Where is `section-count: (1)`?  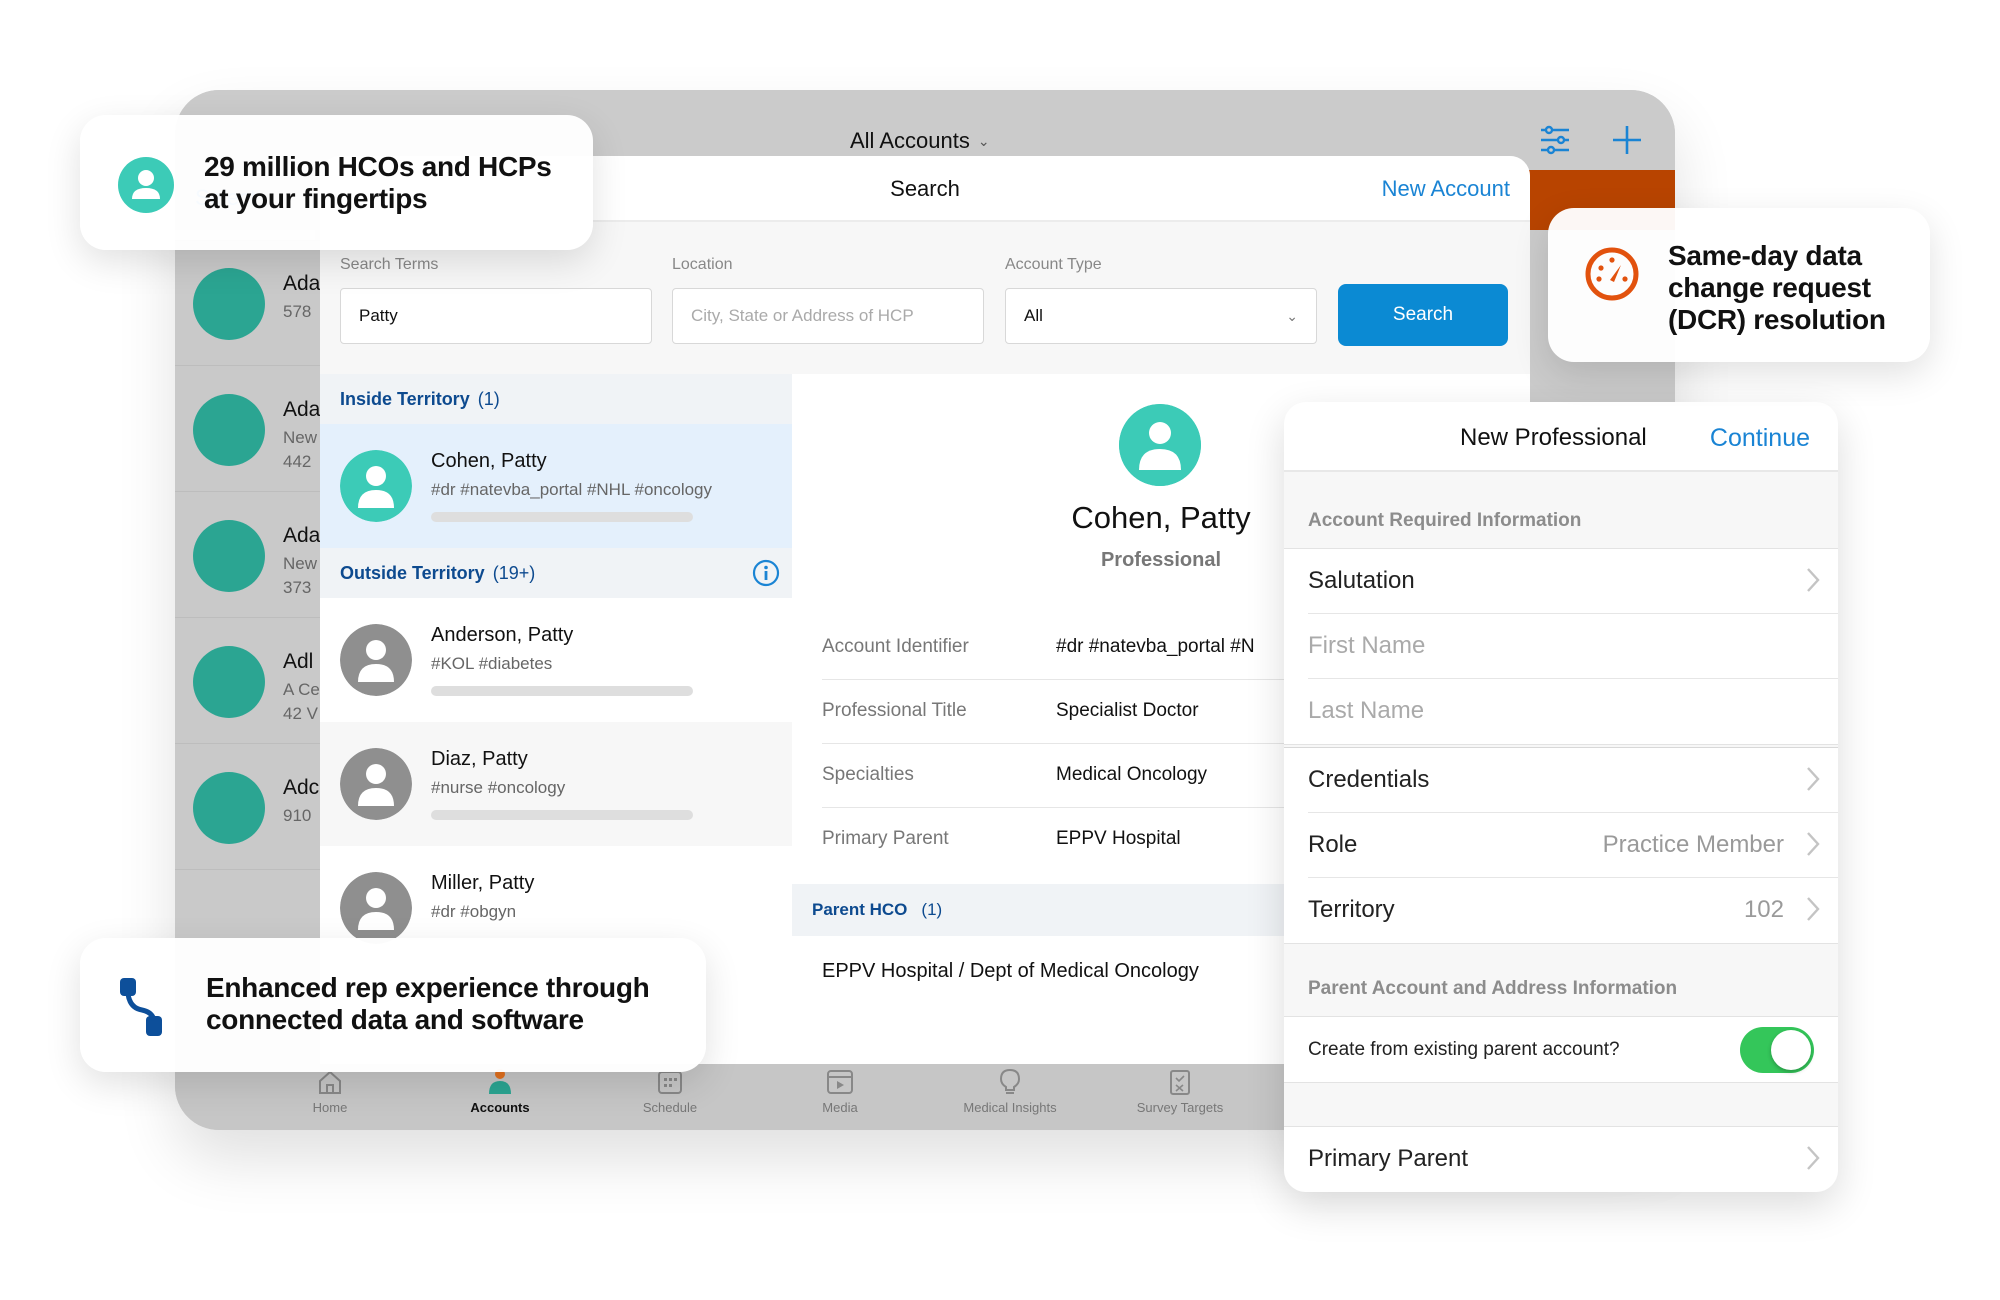 section-count: (1) is located at coordinates (932, 909).